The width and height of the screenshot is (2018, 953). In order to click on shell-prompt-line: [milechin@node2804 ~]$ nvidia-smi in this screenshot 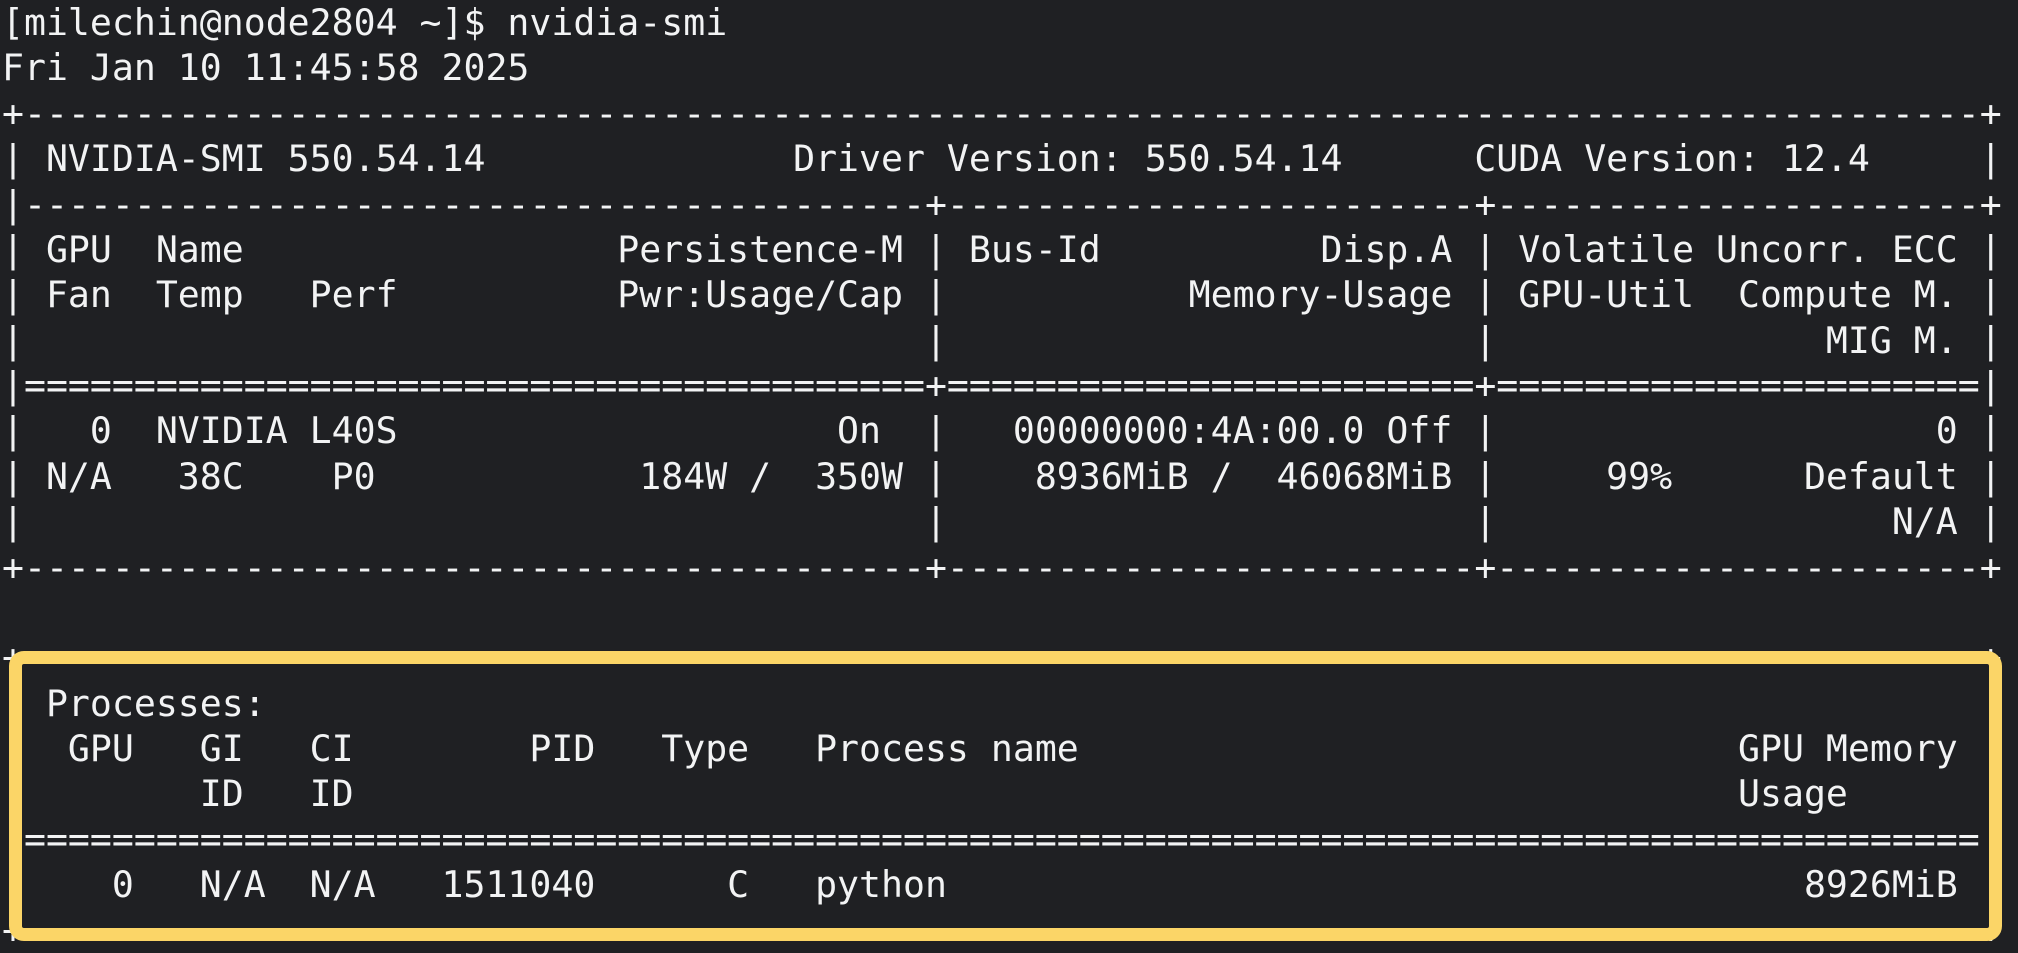, I will do `click(365, 22)`.